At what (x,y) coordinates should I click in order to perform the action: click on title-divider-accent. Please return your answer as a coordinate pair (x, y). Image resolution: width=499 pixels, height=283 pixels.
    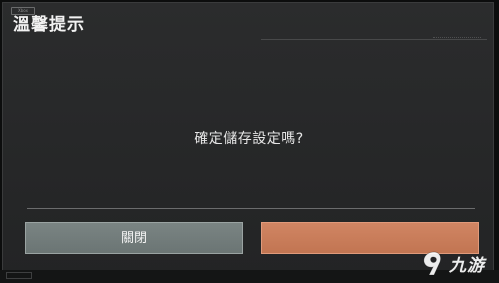
    Looking at the image, I should click on (457, 38).